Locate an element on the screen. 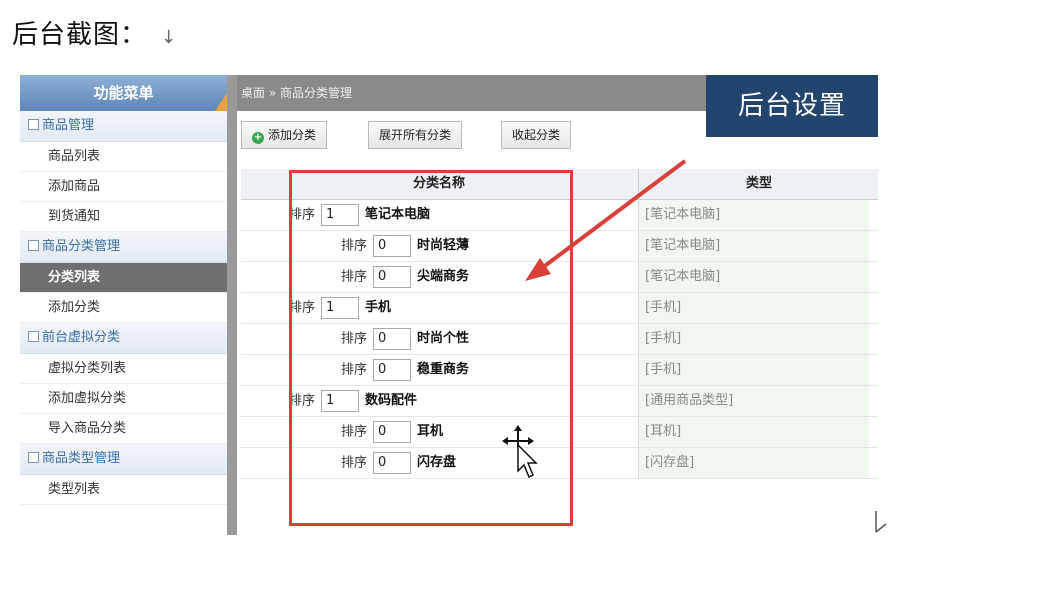 The height and width of the screenshot is (602, 1042). move-cursor-icon is located at coordinates (520, 452).